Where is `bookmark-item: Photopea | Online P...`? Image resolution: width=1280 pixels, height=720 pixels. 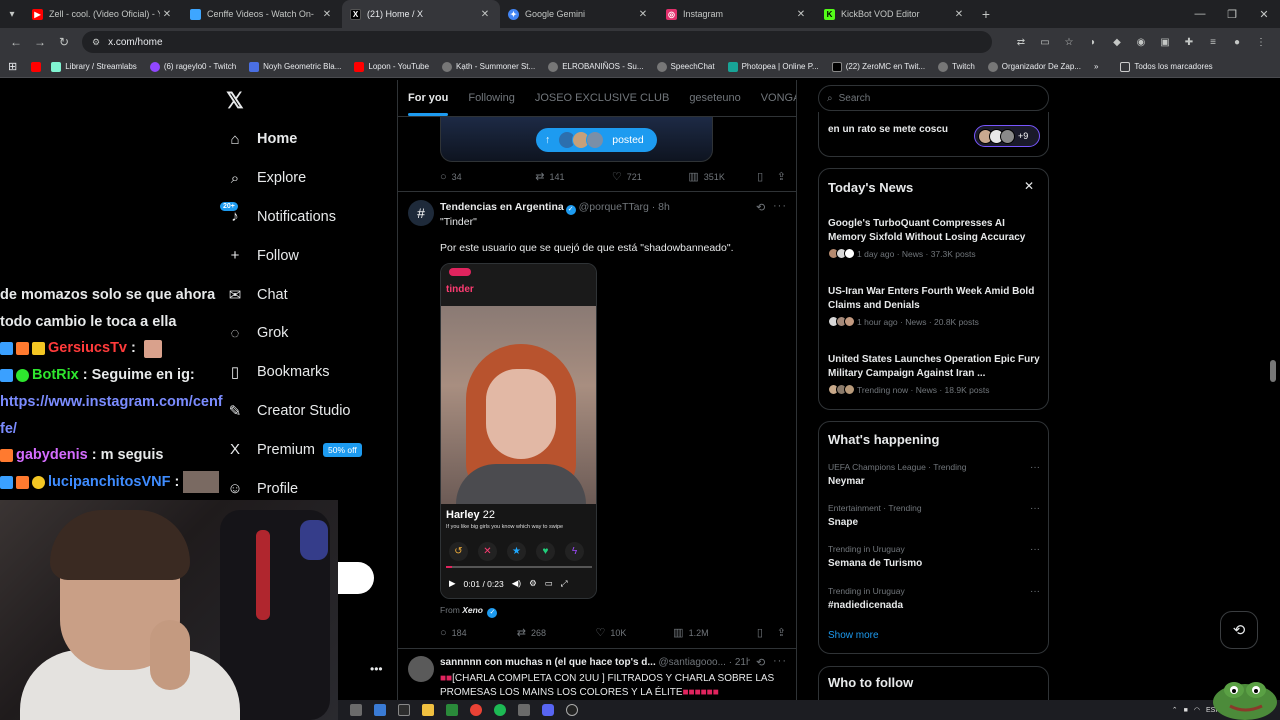
bookmark-item: Photopea | Online P... is located at coordinates (773, 66).